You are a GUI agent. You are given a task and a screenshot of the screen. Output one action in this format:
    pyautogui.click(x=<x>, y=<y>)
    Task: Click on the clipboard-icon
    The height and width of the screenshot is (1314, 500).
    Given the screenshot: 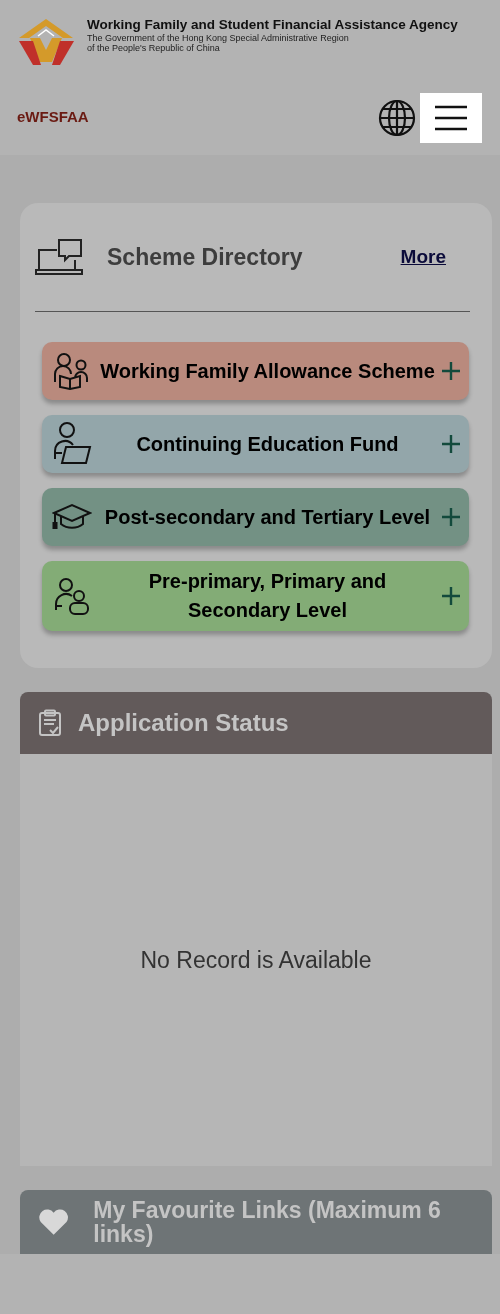 What is the action you would take?
    pyautogui.click(x=50, y=723)
    